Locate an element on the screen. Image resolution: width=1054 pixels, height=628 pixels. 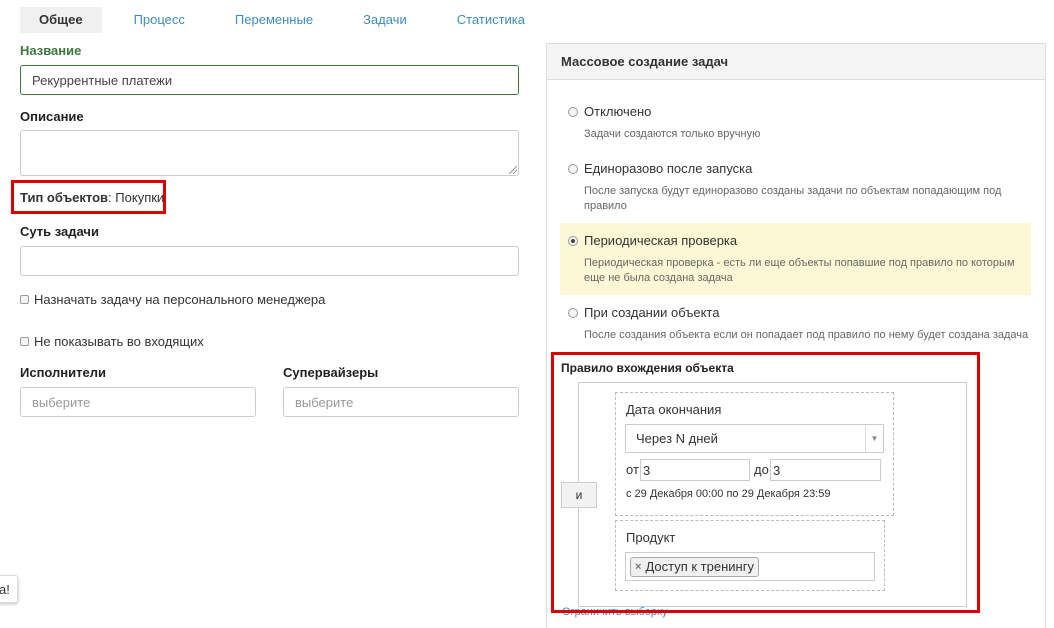
option-on-create-radio is located at coordinates (573, 312).